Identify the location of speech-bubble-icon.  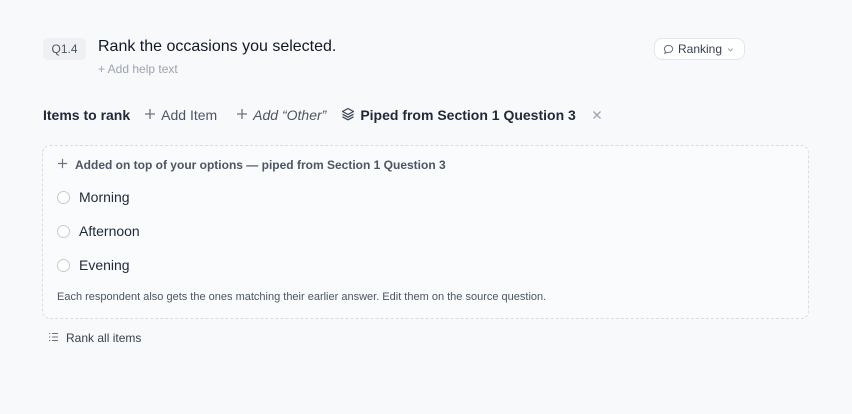
(668, 49).